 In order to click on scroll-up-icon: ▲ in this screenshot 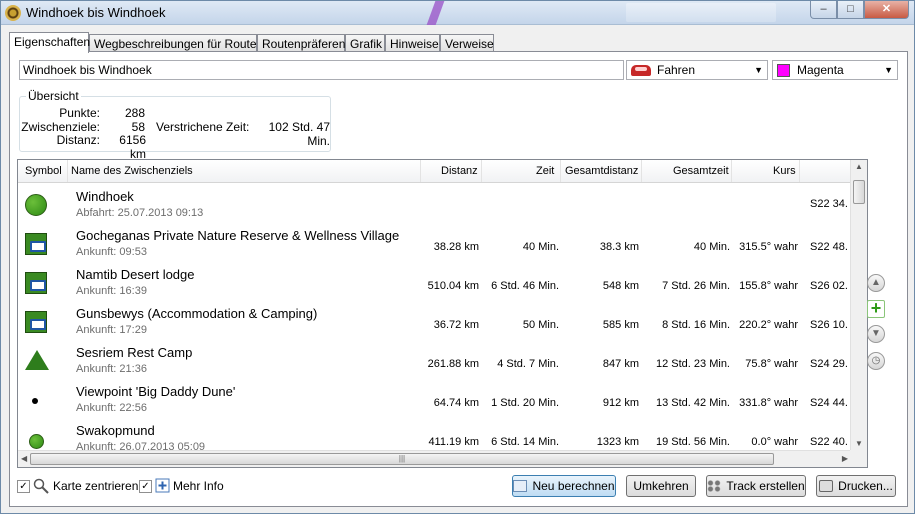, I will do `click(859, 166)`.